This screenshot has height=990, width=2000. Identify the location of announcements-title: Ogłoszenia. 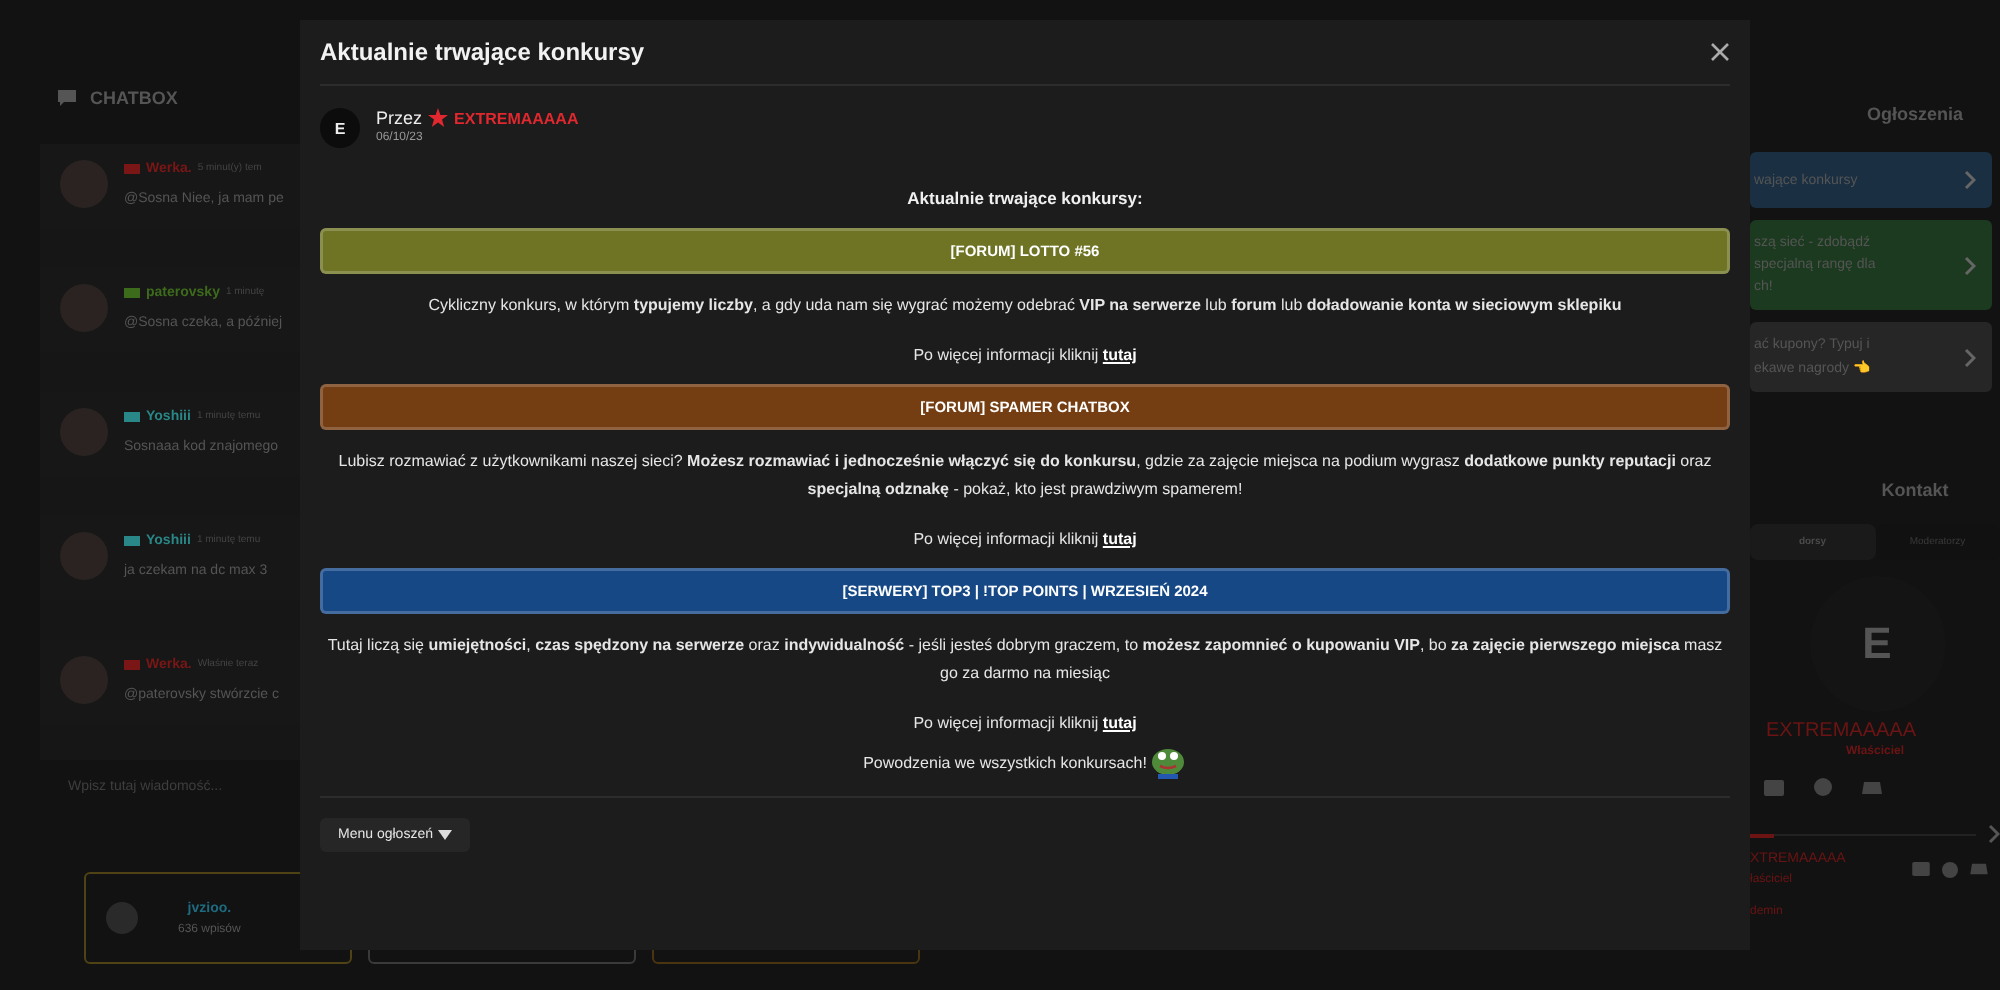
(1914, 114).